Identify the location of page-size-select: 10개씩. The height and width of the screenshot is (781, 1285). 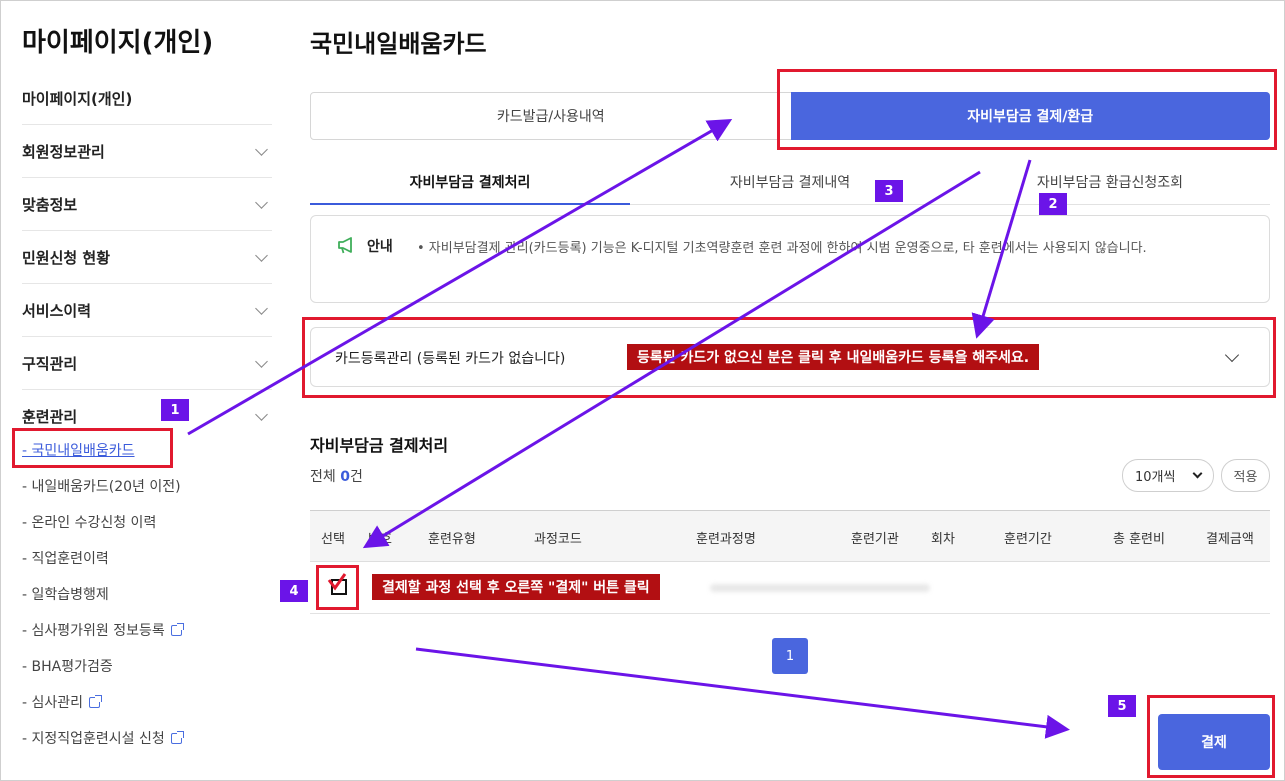
(1168, 475).